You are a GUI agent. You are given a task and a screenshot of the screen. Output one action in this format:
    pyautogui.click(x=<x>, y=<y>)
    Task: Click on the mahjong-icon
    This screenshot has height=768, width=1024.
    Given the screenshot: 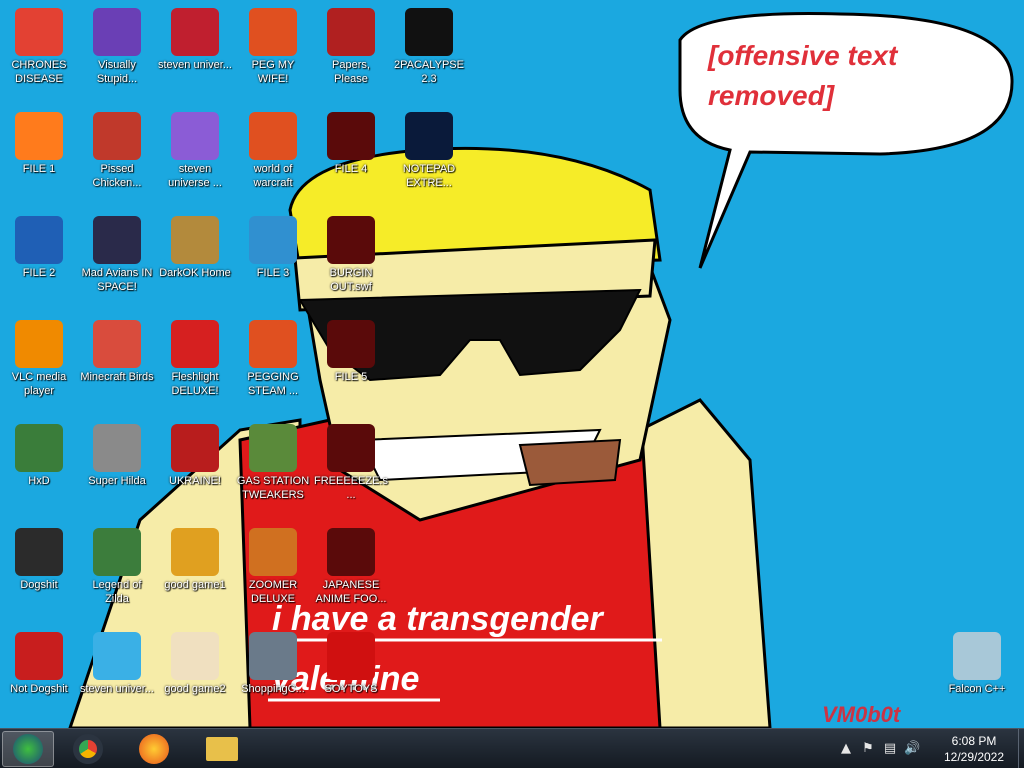 What is the action you would take?
    pyautogui.click(x=195, y=656)
    